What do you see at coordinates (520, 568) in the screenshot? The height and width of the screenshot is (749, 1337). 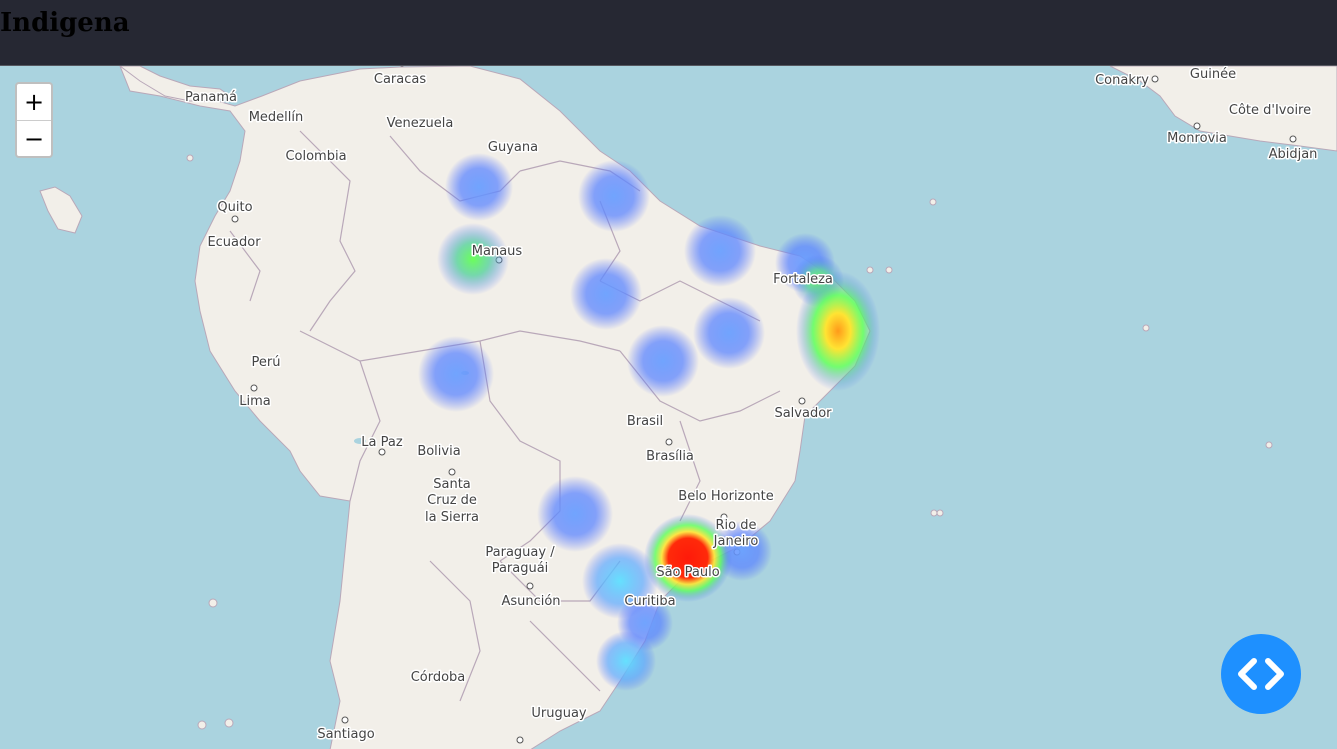 I see `label-paraguay-2: Paraguái` at bounding box center [520, 568].